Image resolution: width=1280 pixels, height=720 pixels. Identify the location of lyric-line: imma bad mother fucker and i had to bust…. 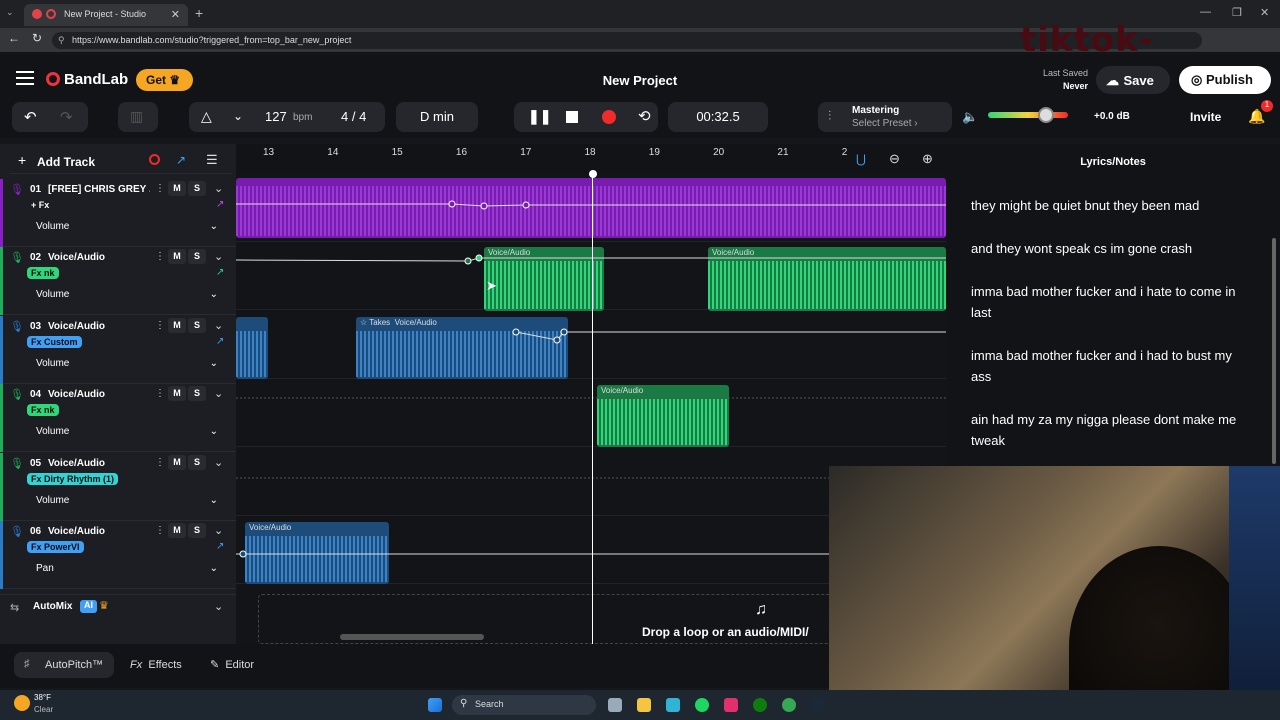
(1111, 366).